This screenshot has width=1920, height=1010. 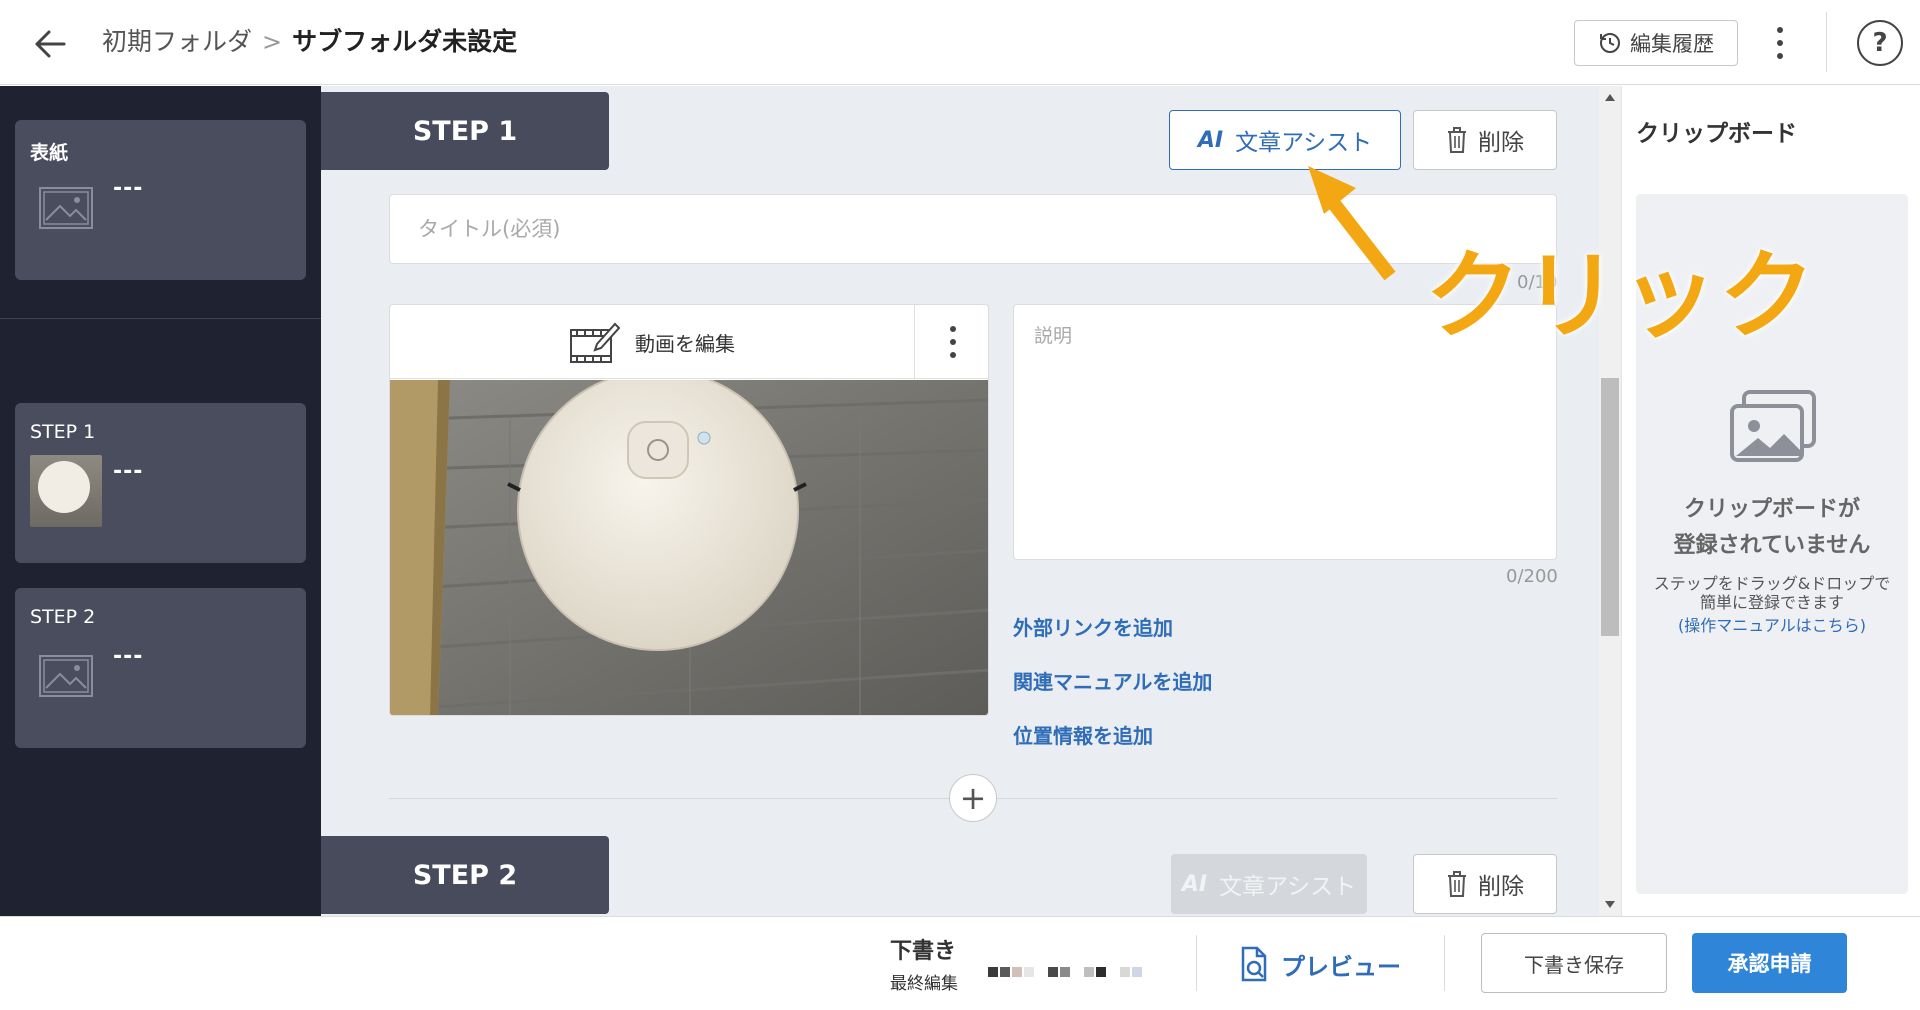 I want to click on save-draft-button: 下書き保存, so click(x=1574, y=963).